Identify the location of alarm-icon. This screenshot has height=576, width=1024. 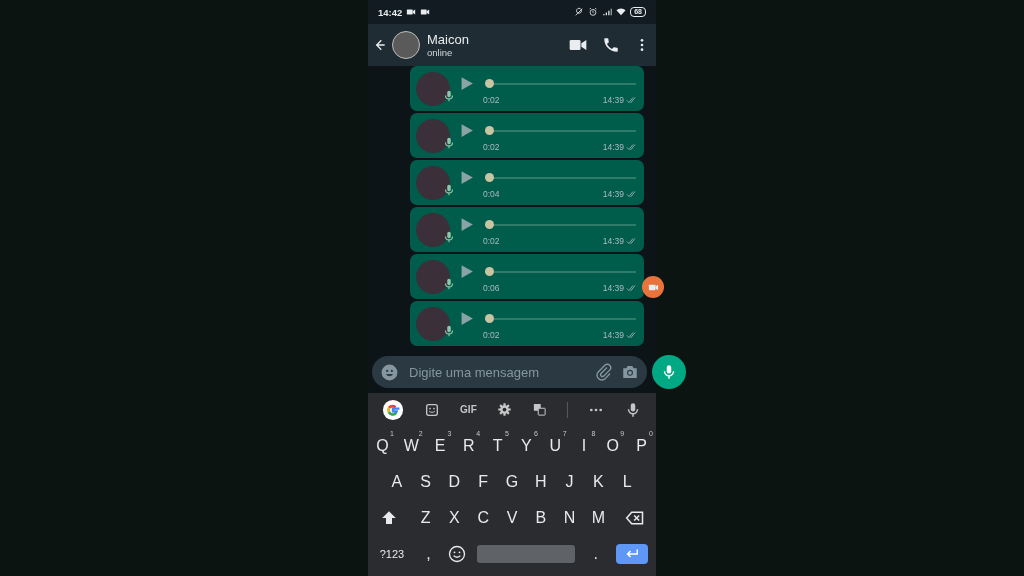
(593, 12).